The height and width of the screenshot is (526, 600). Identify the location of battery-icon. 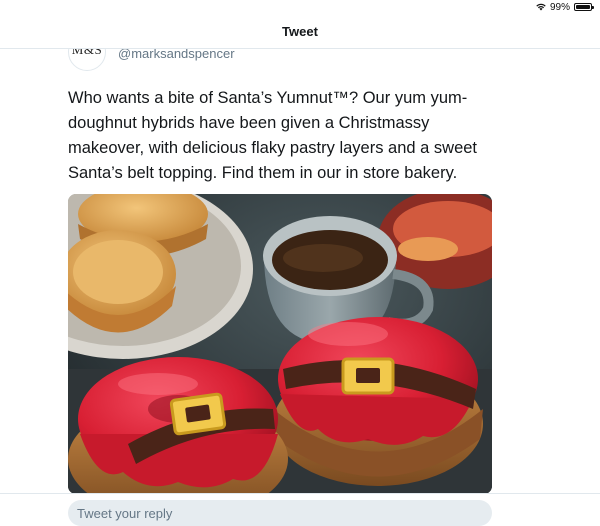
(584, 7).